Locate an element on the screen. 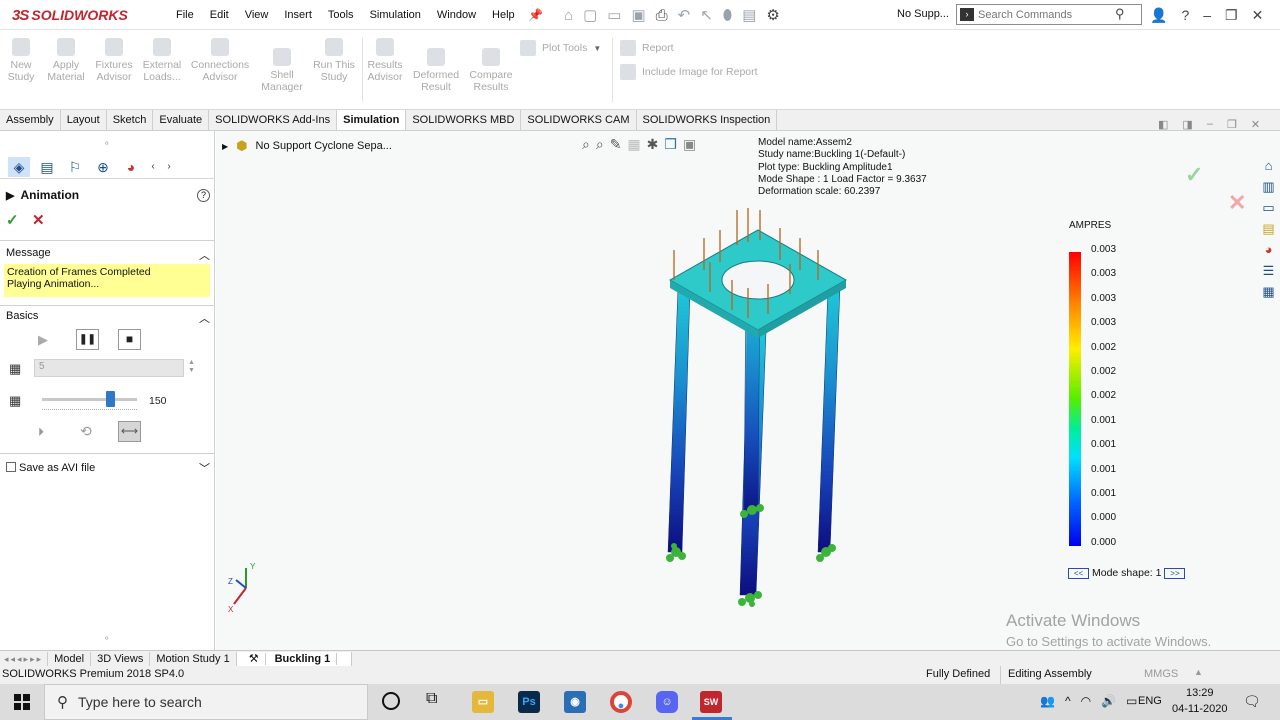  view-orientation-icon: ❒ is located at coordinates (670, 144).